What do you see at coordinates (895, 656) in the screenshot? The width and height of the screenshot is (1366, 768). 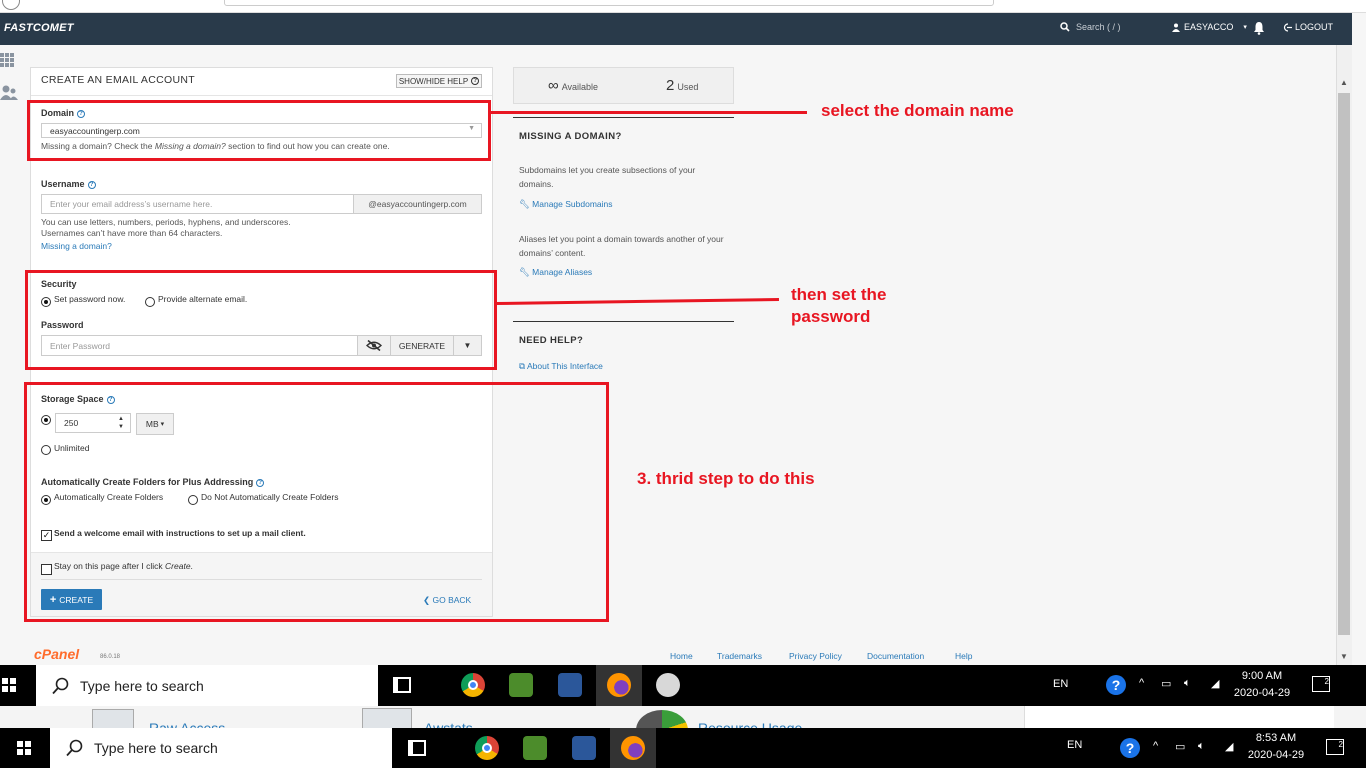 I see `footer-link-documentation: Documentation` at bounding box center [895, 656].